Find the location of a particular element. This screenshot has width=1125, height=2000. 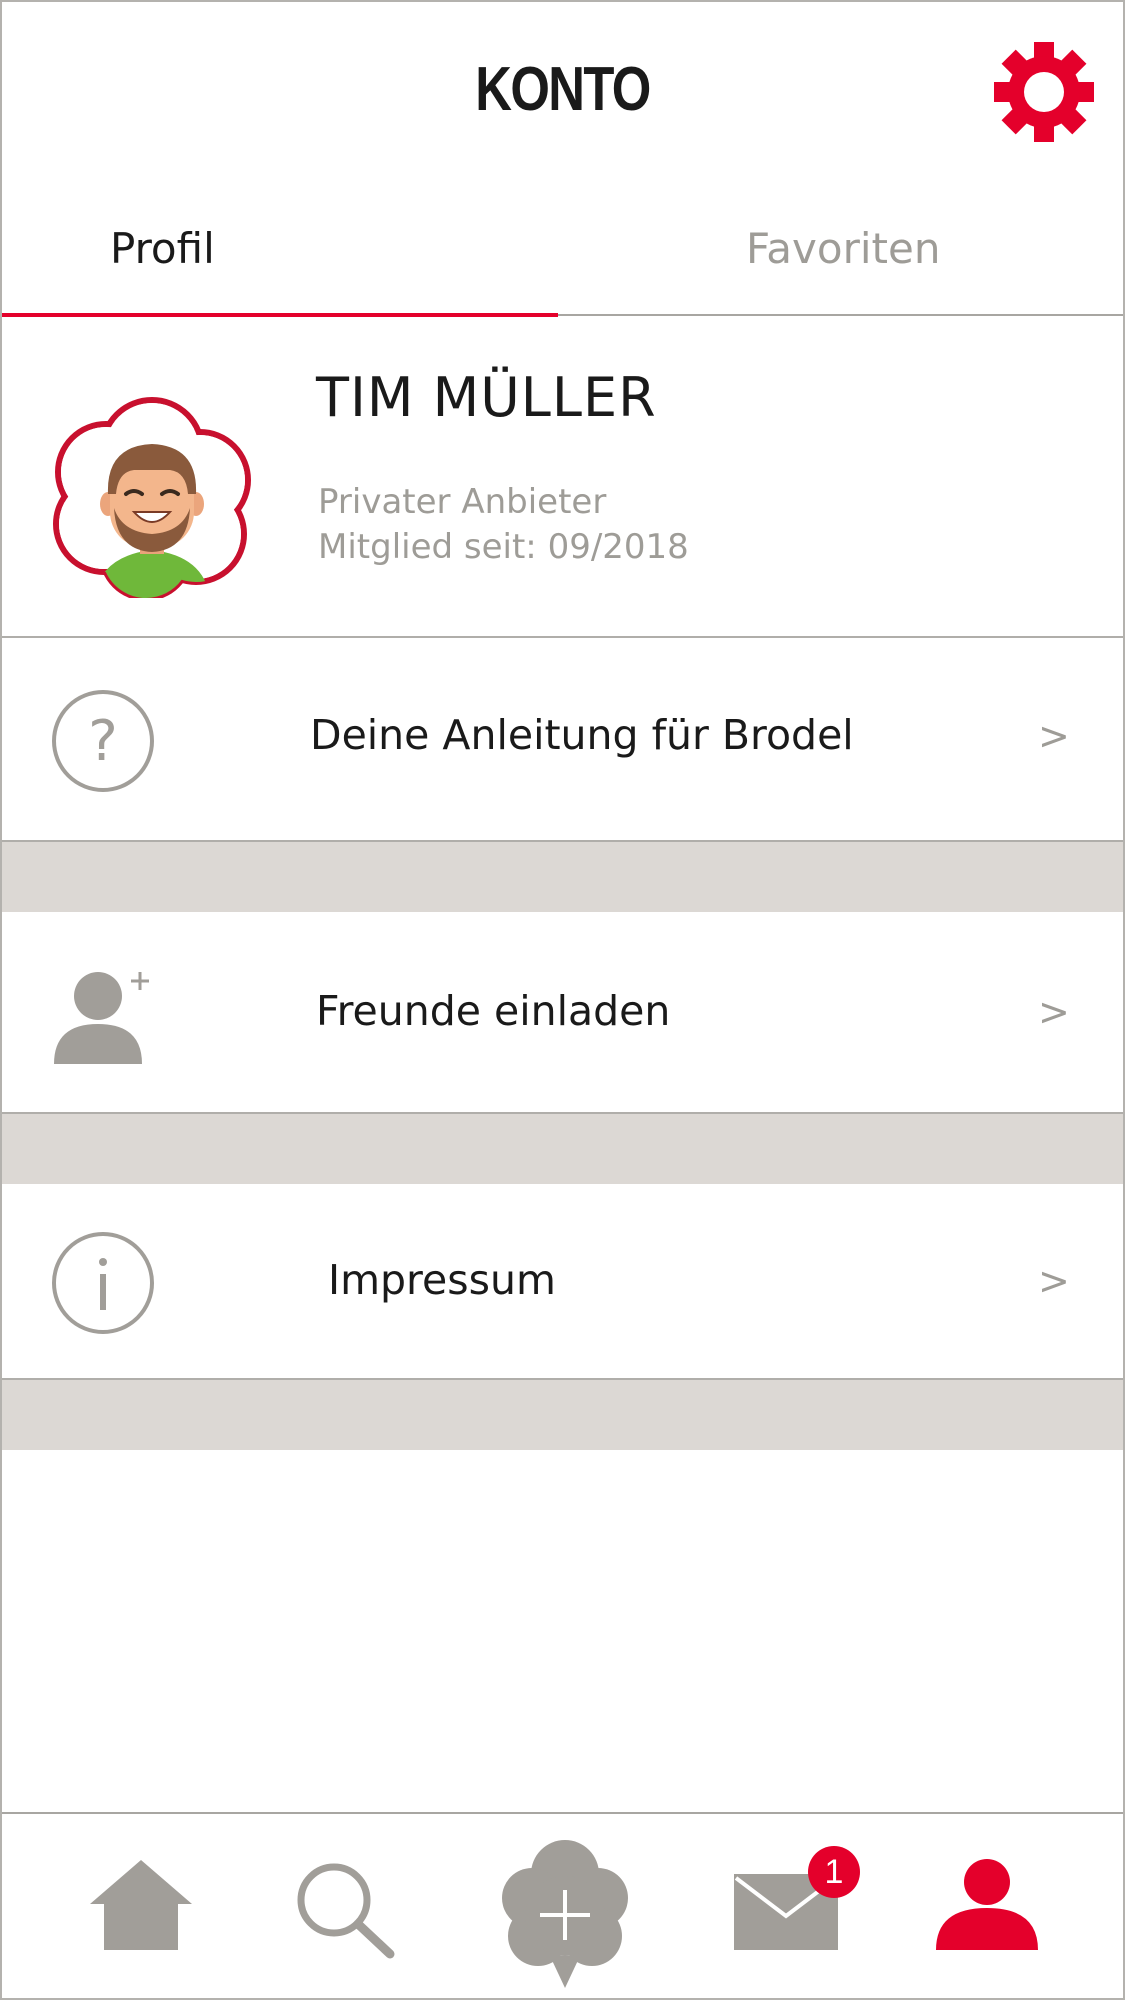

gear-icon is located at coordinates (1044, 92).